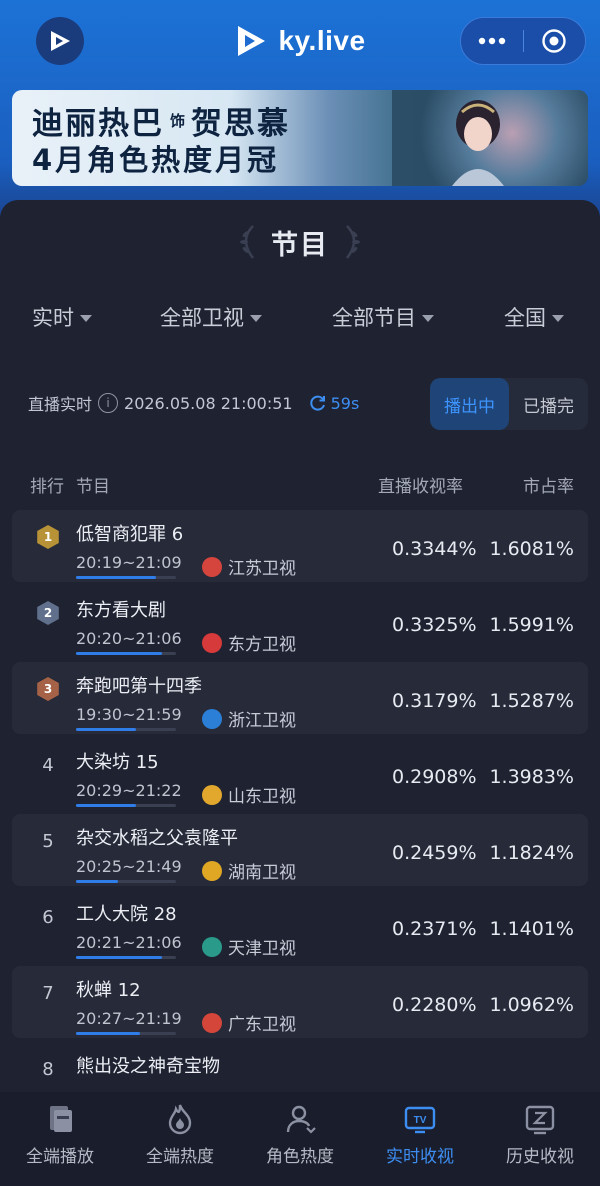  I want to click on table-row: 1 低智商犯罪 6 20:19~21:09 江苏卫视 0.3344% 1.6081%, so click(300, 546).